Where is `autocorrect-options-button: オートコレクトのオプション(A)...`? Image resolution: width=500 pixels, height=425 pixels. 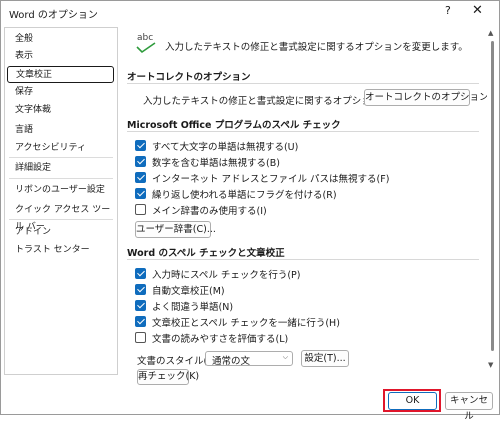
autocorrect-options-button: オートコレクトのオプション(A)... is located at coordinates (425, 97).